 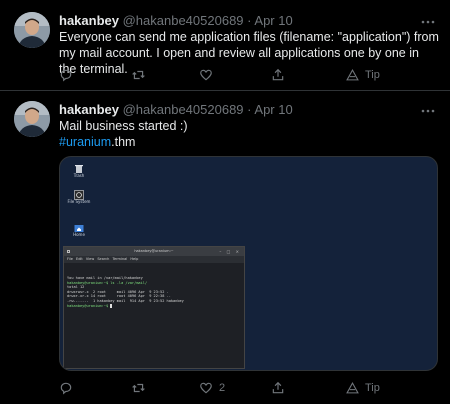 I want to click on terminal-menu-item: Search, so click(x=103, y=259).